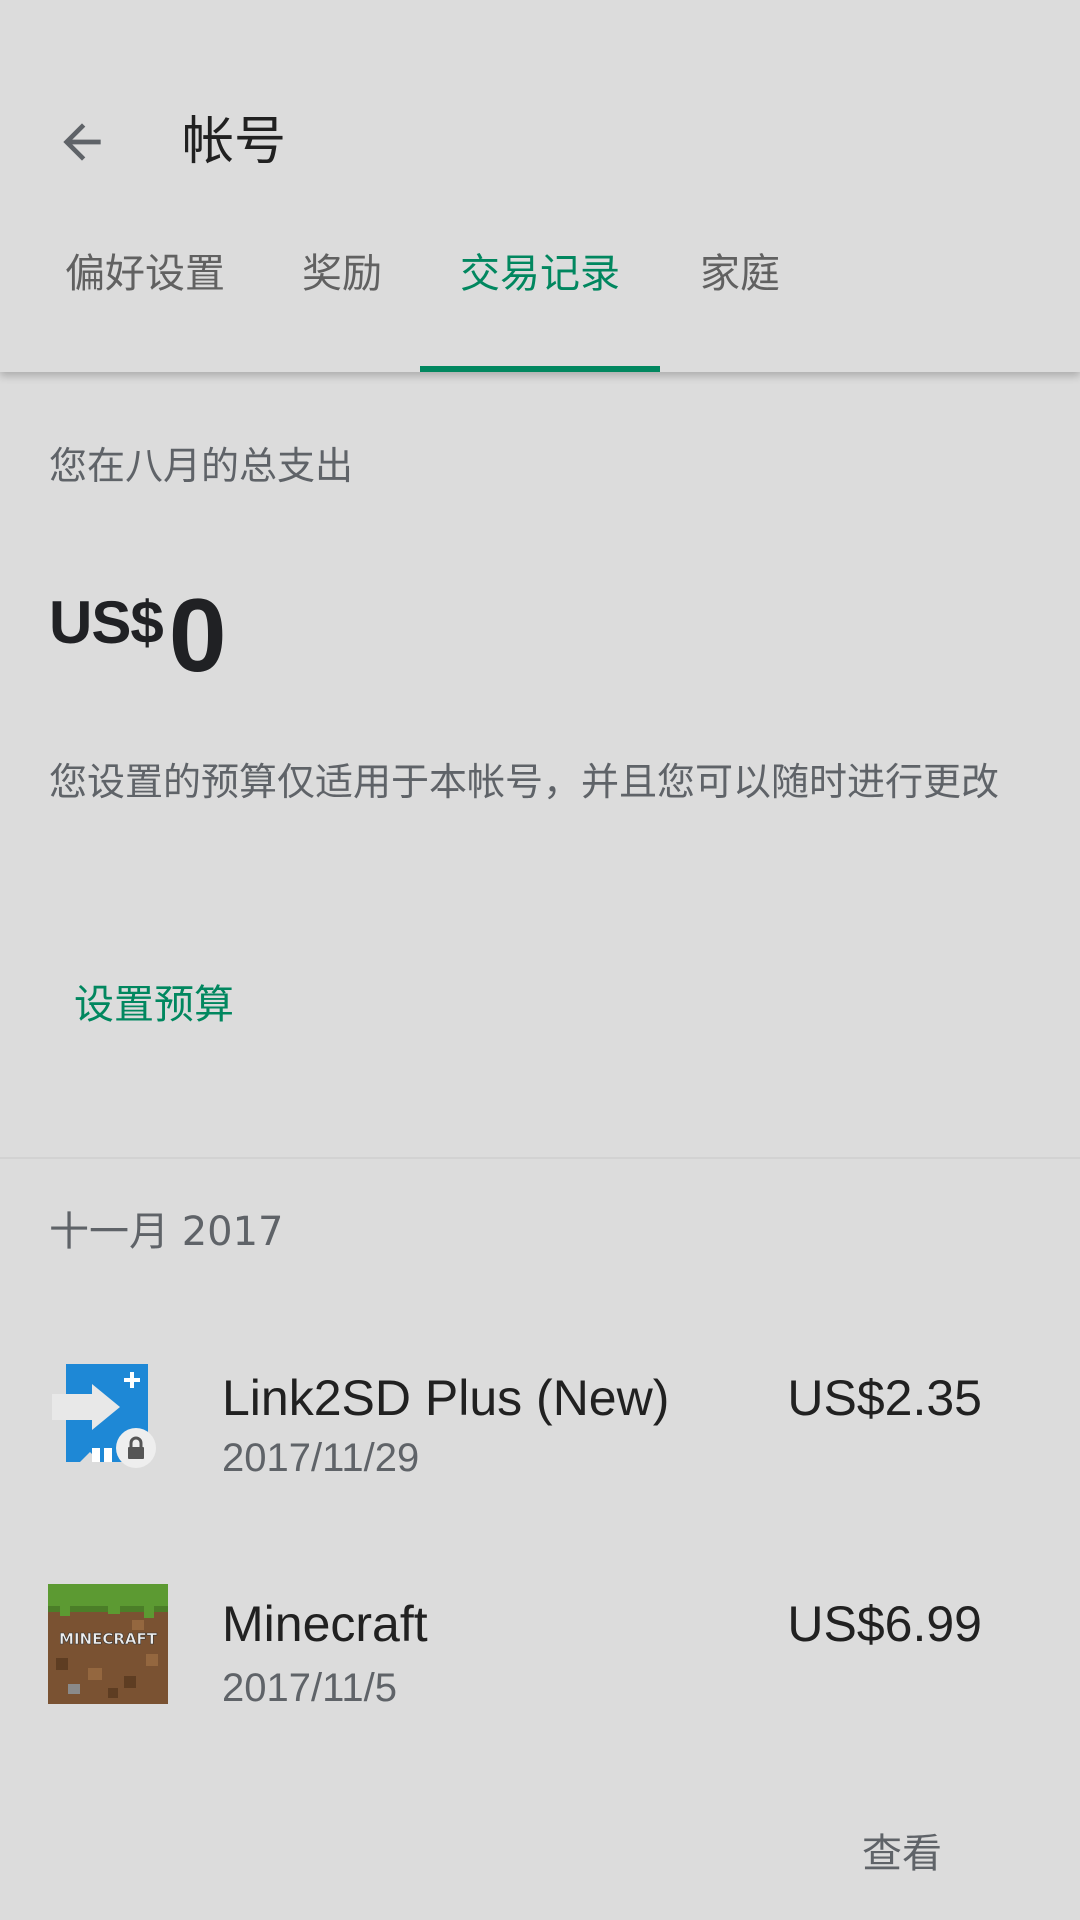 Image resolution: width=1080 pixels, height=1920 pixels. Describe the element at coordinates (321, 1458) in the screenshot. I see `transaction-date: 2017/11/29` at that location.